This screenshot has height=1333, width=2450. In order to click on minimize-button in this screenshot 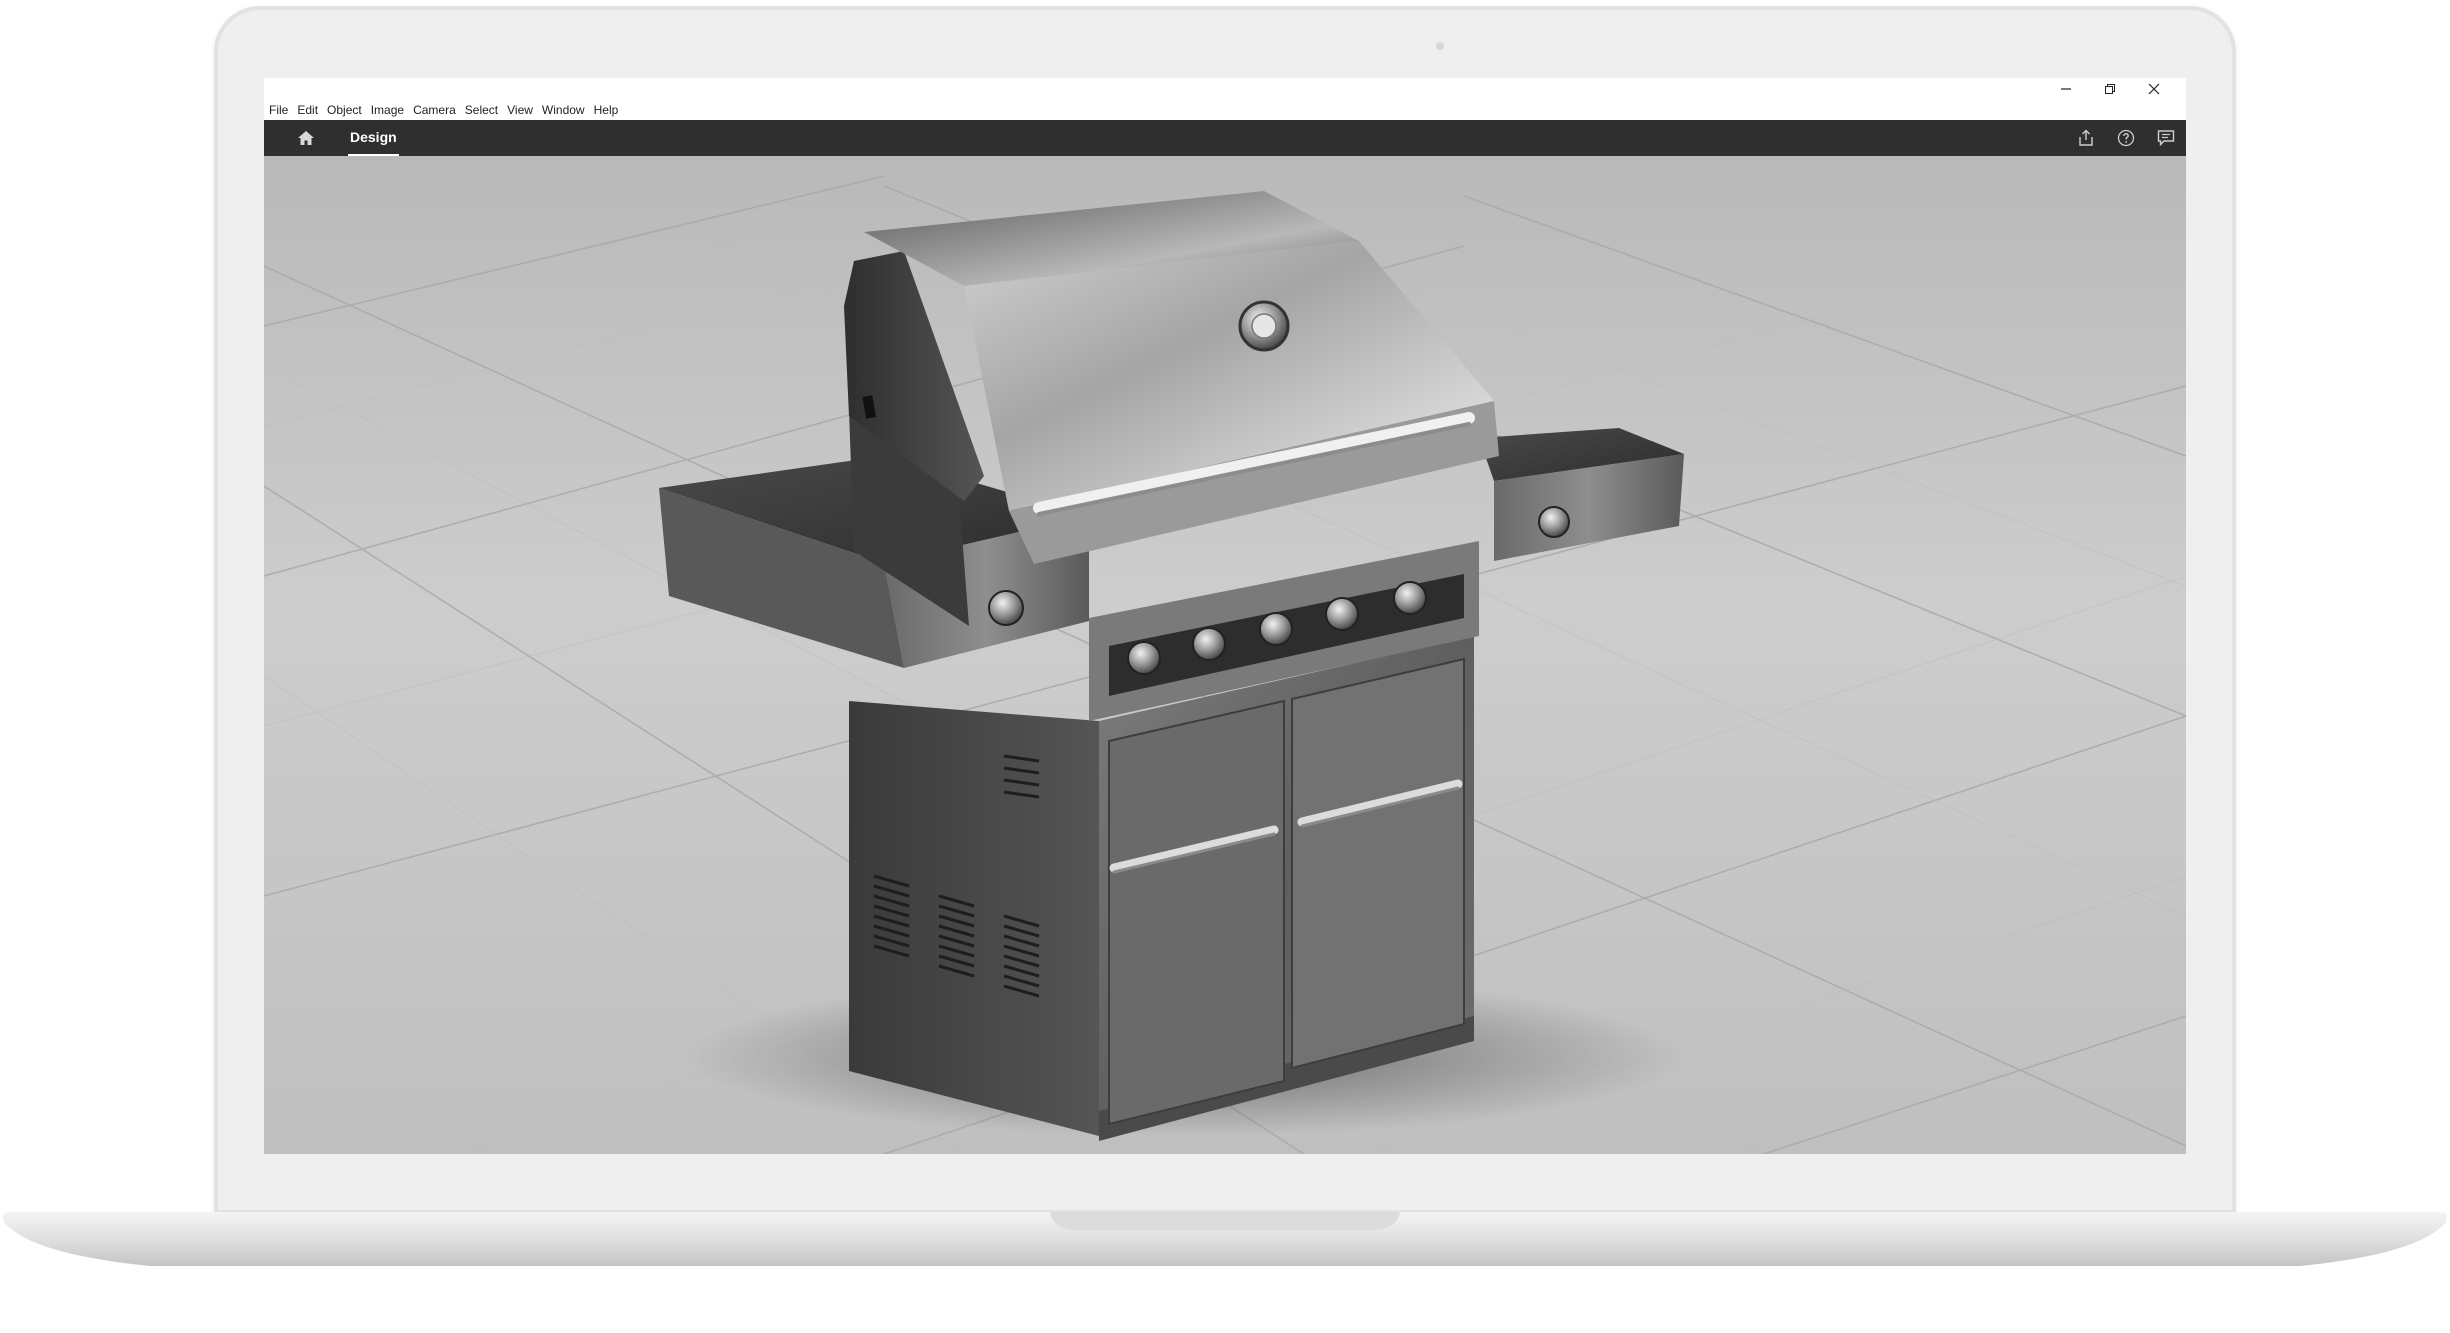, I will do `click(2066, 89)`.